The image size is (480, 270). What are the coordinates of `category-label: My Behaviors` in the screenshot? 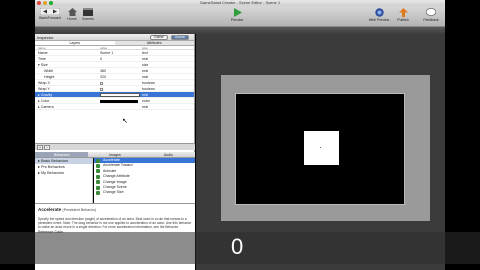 It's located at (52, 173).